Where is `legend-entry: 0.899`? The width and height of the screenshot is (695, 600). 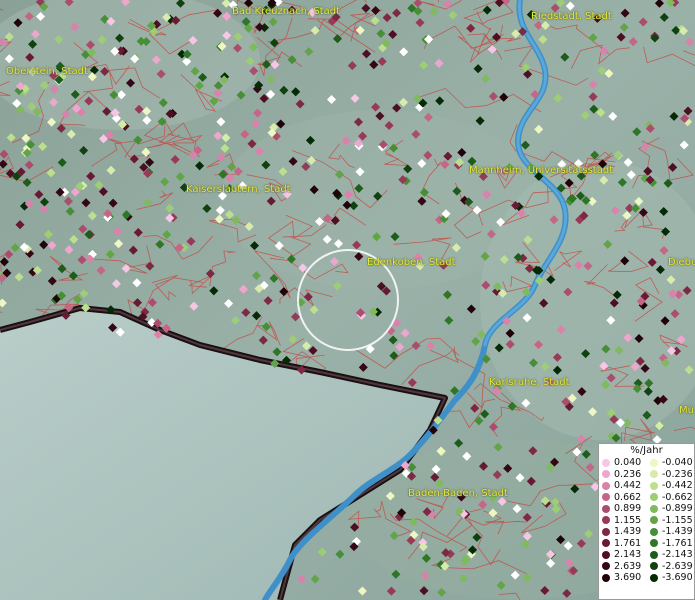 legend-entry: 0.899 is located at coordinates (624, 509).